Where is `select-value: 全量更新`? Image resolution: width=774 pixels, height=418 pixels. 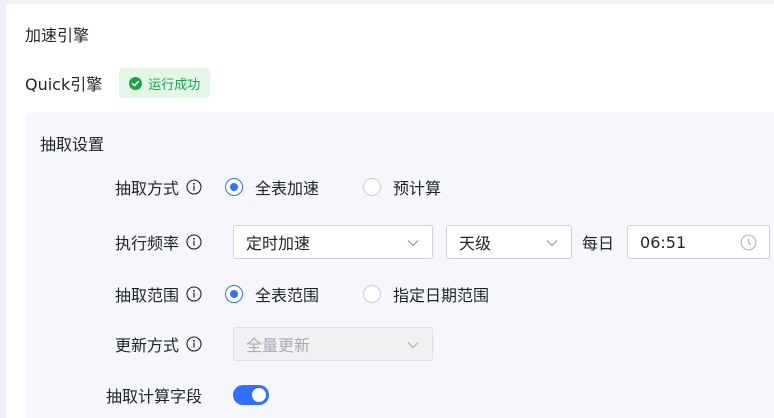 select-value: 全量更新 is located at coordinates (278, 345).